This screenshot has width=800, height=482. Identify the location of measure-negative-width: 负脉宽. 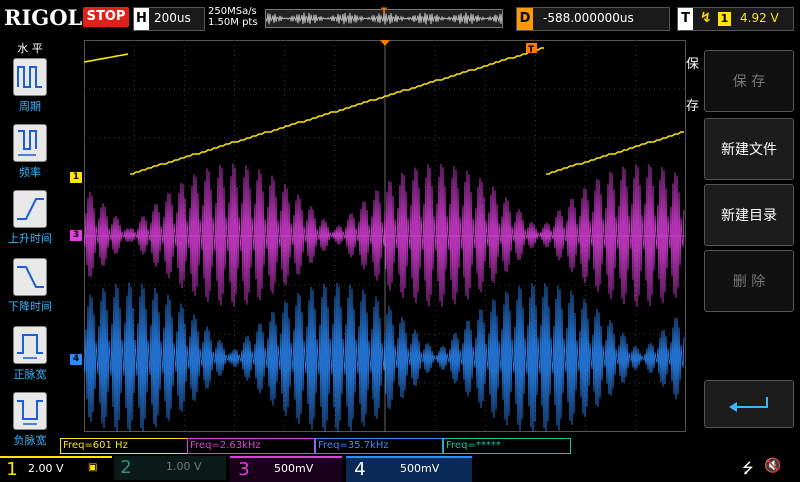
(30, 424).